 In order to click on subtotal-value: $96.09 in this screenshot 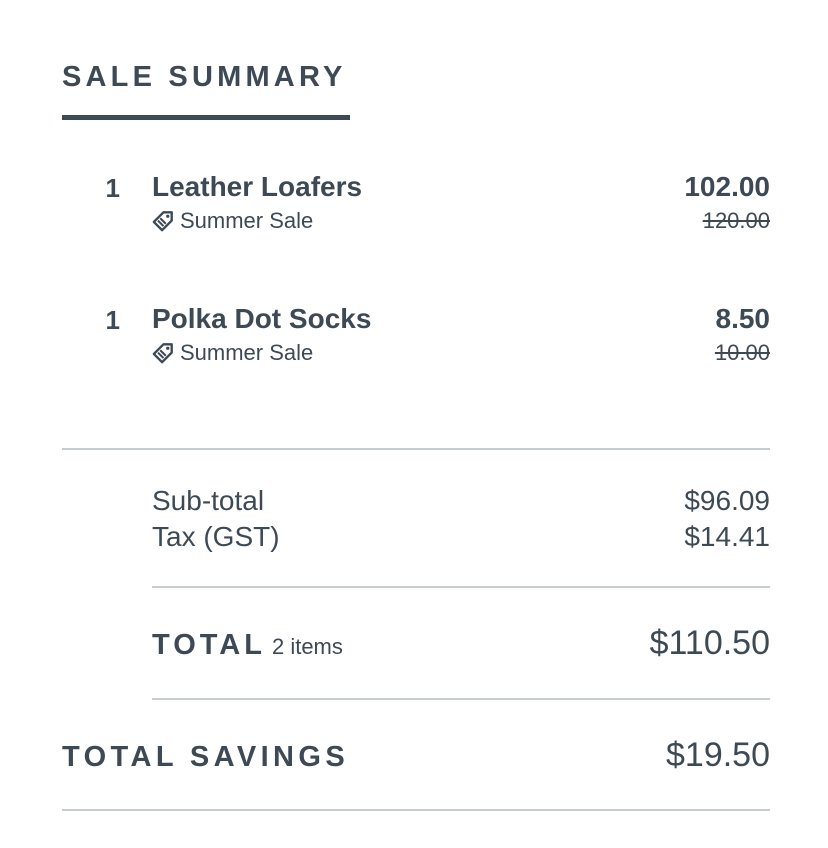, I will do `click(727, 500)`.